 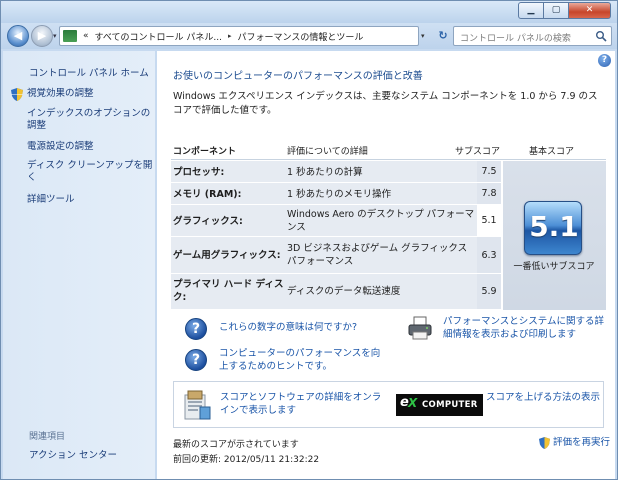 What do you see at coordinates (90, 172) in the screenshot?
I see `sidebar-item-disk-cleanup: ディスク クリーンアップを開く` at bounding box center [90, 172].